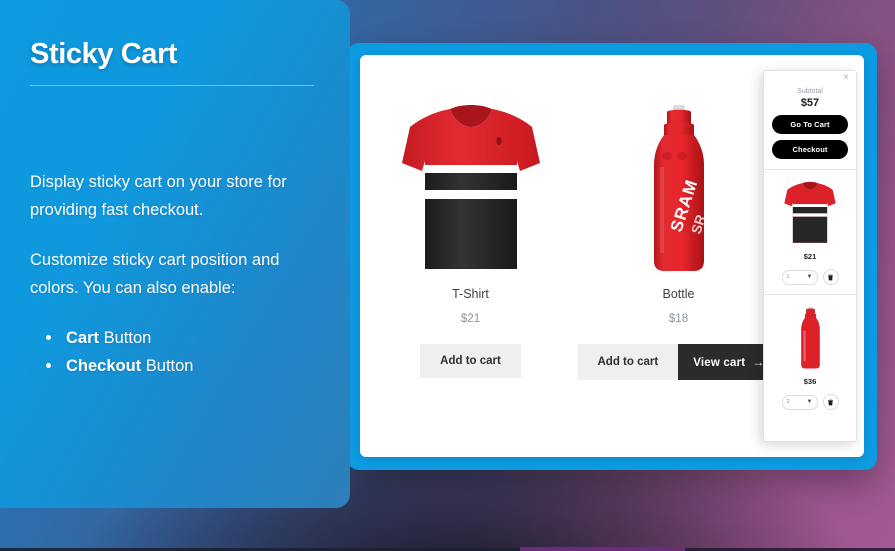 Image resolution: width=895 pixels, height=551 pixels. I want to click on cart-line-item-tshirt: $21 1 ▼, so click(810, 232).